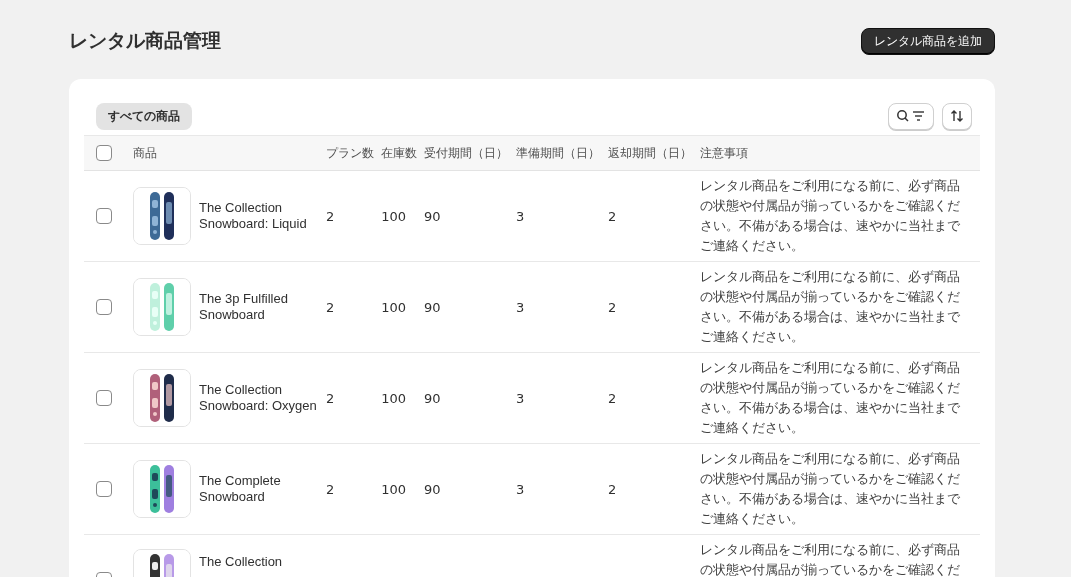 The image size is (1071, 577). What do you see at coordinates (928, 41) in the screenshot?
I see `add-rental-product-button: レンタル商品を追加` at bounding box center [928, 41].